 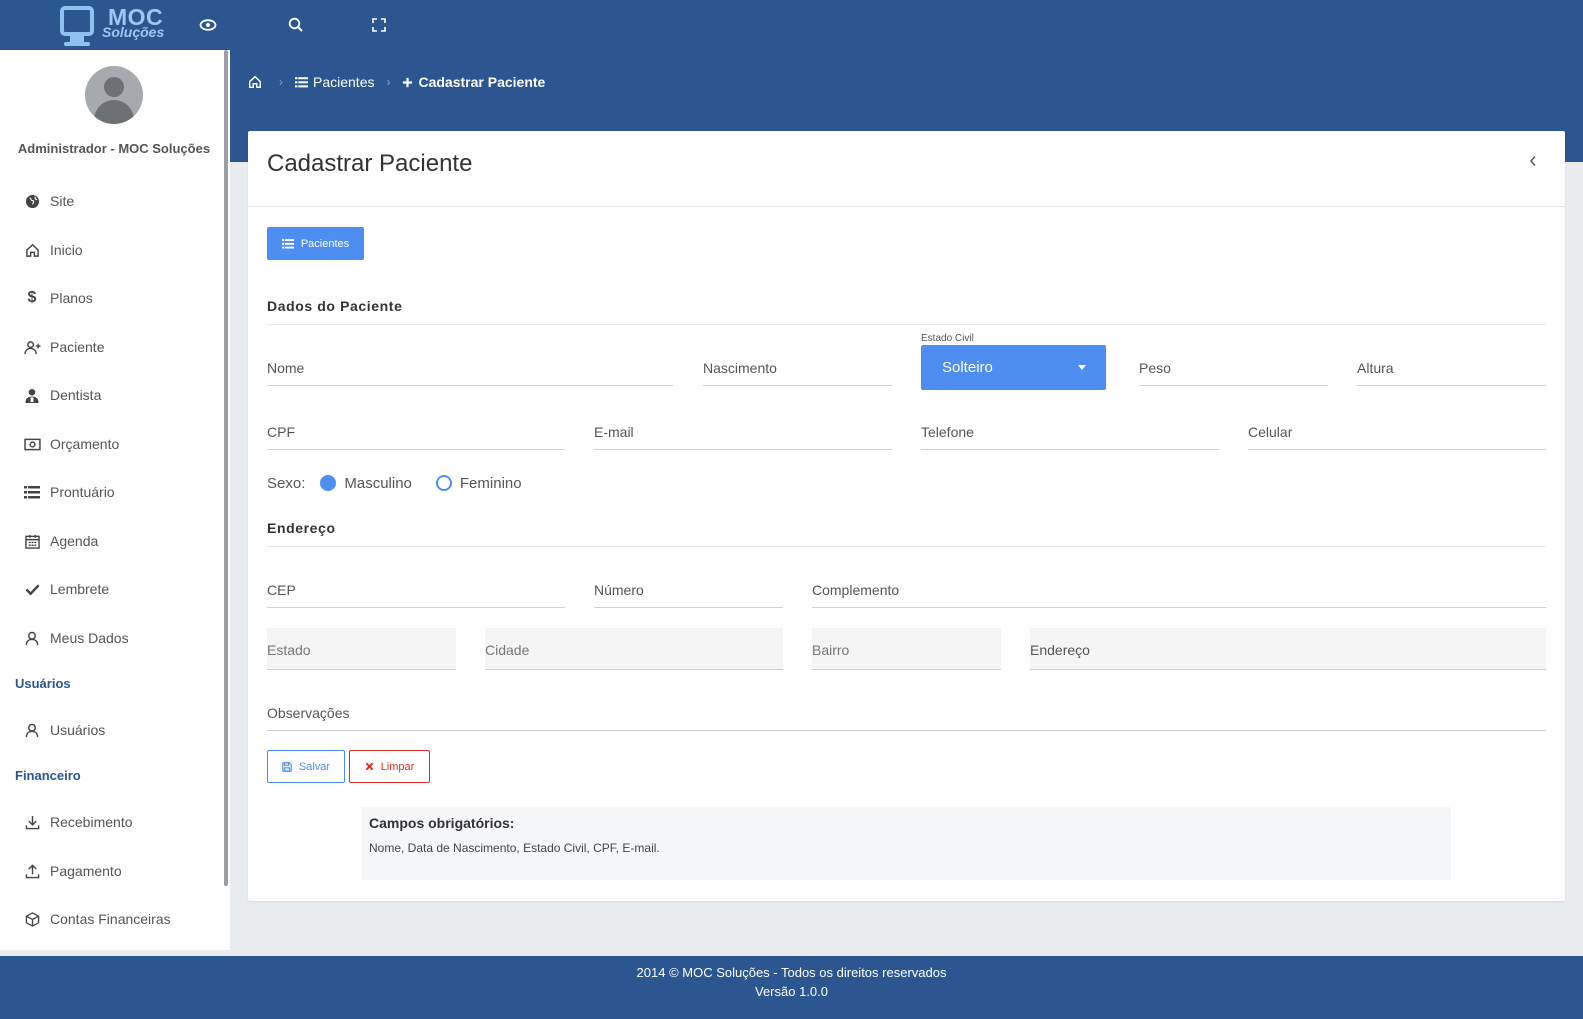 I want to click on pacientes-button: Pacientes, so click(x=315, y=243).